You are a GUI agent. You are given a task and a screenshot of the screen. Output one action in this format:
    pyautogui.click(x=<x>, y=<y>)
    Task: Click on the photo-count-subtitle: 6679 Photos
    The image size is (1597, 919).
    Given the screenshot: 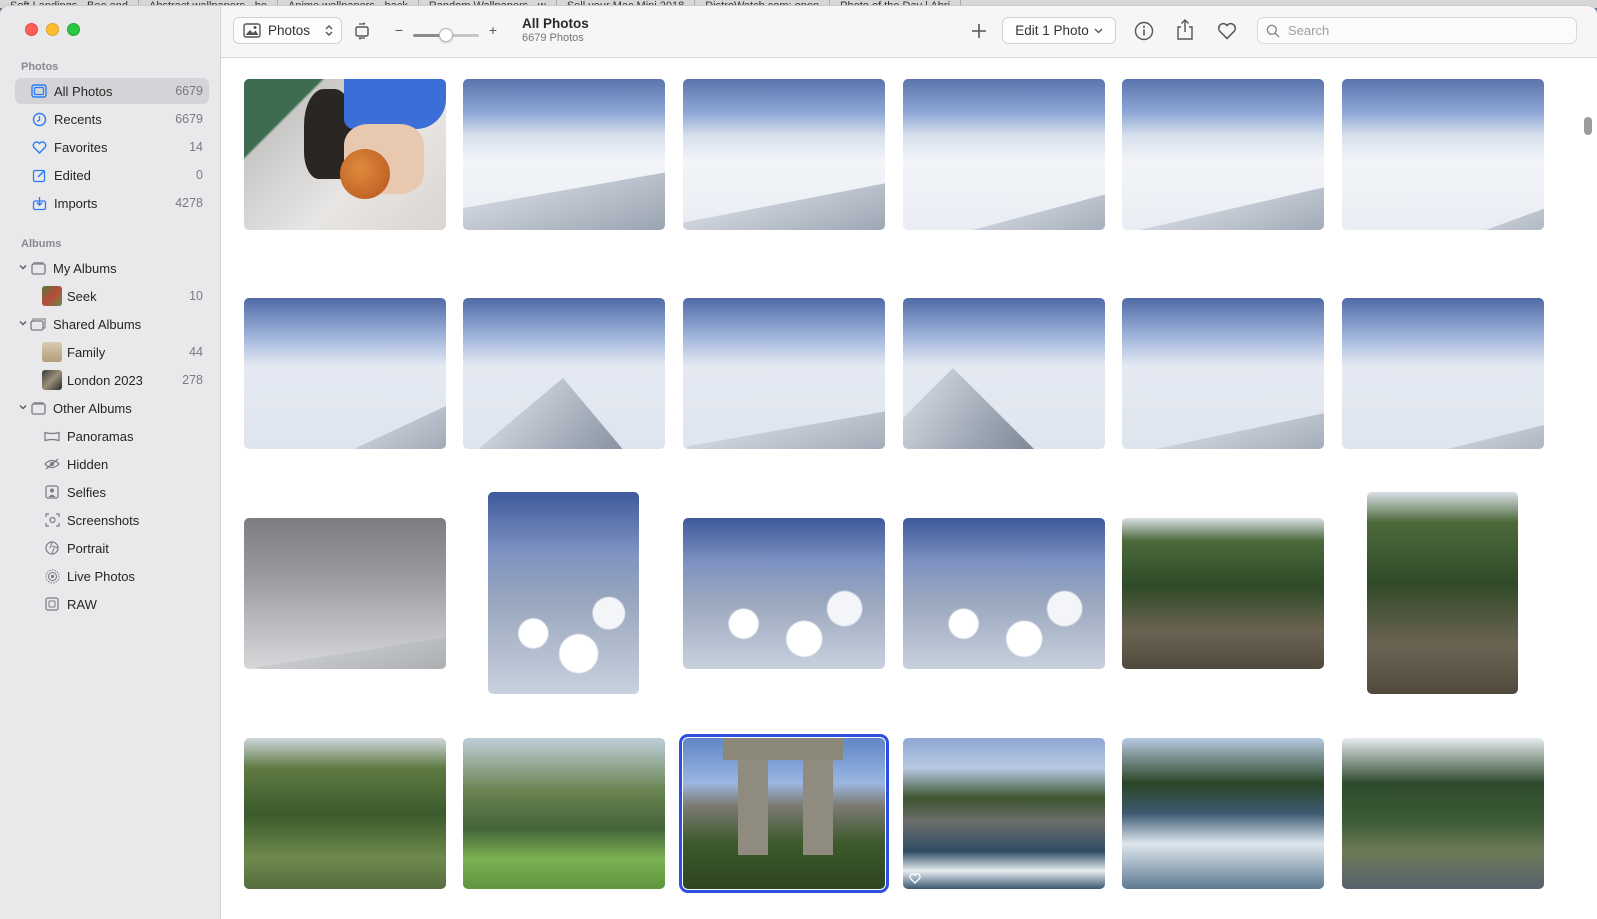 What is the action you would take?
    pyautogui.click(x=553, y=38)
    